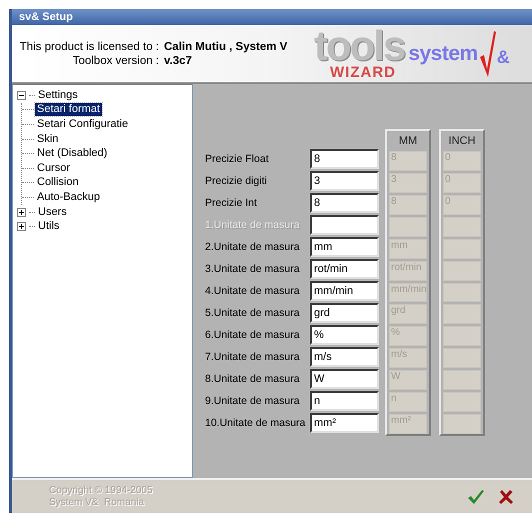 This screenshot has height=515, width=532. I want to click on logo-text: tools, so click(359, 45).